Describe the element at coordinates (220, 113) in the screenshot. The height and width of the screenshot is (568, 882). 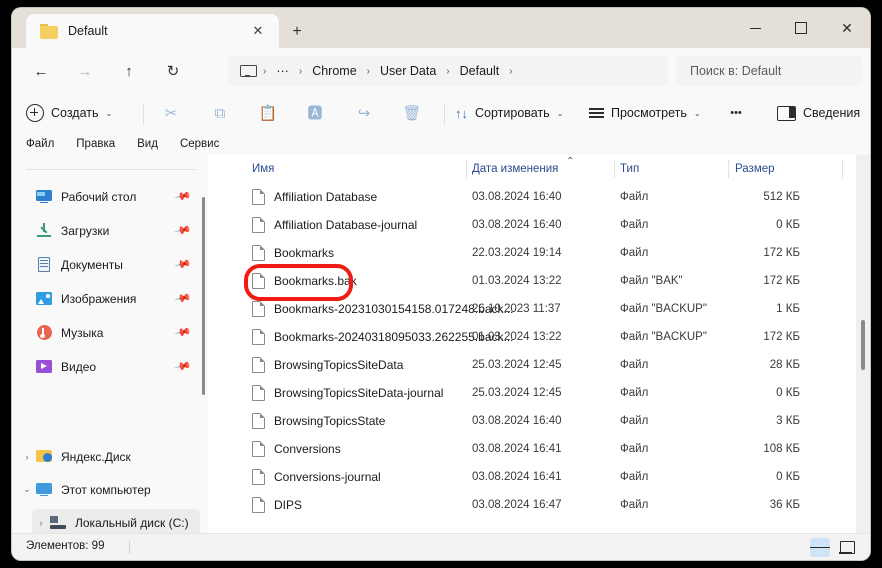
I see `copy-button: ⧉` at that location.